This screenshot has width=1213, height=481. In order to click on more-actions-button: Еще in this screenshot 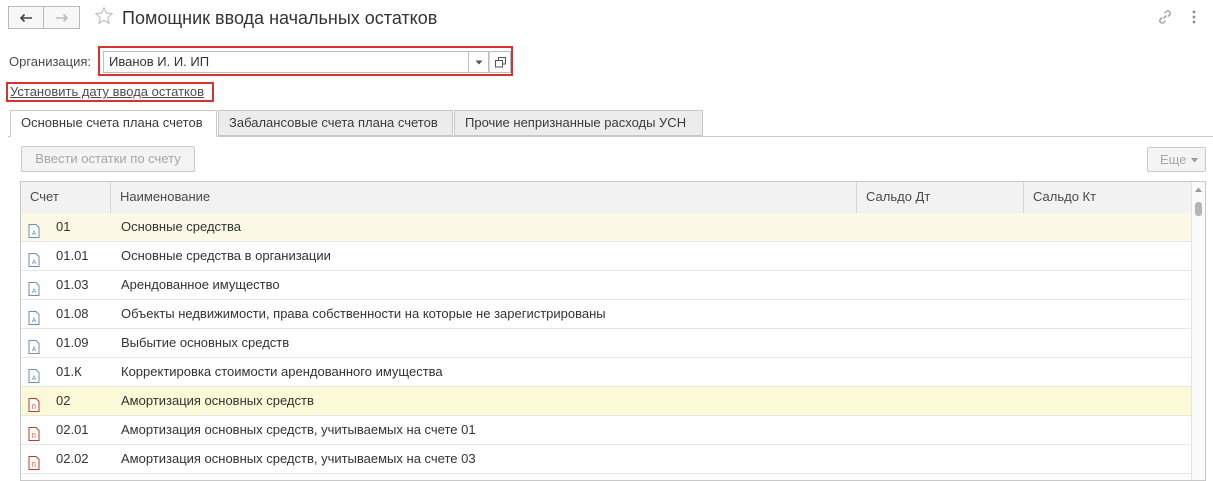, I will do `click(1176, 159)`.